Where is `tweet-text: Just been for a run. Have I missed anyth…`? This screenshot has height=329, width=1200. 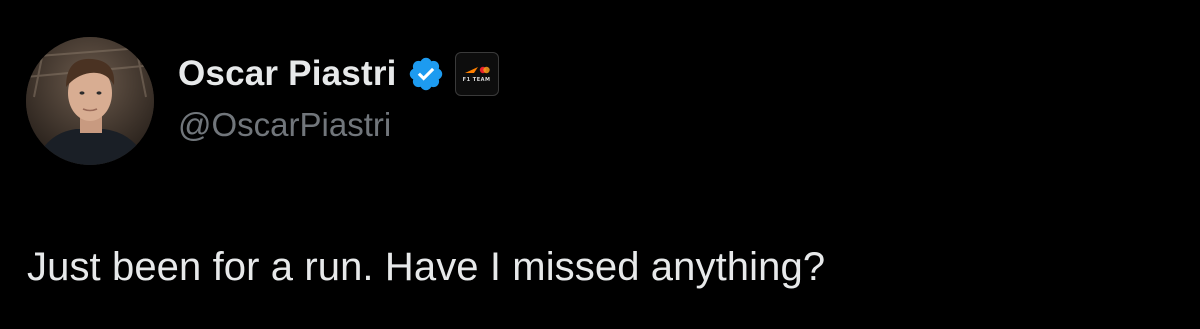 tweet-text: Just been for a run. Have I missed anyth… is located at coordinates (426, 267).